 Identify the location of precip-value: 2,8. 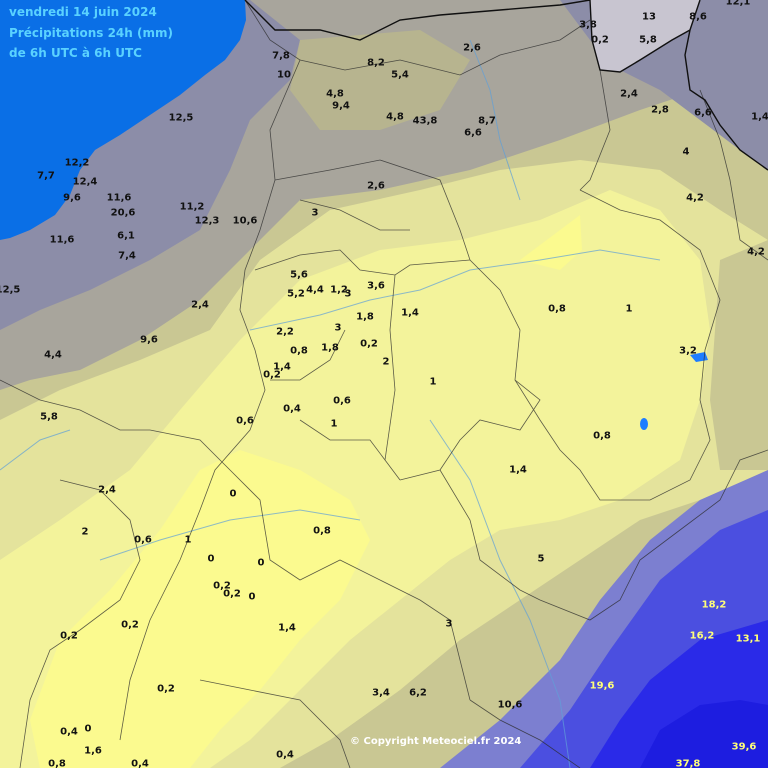
(660, 110).